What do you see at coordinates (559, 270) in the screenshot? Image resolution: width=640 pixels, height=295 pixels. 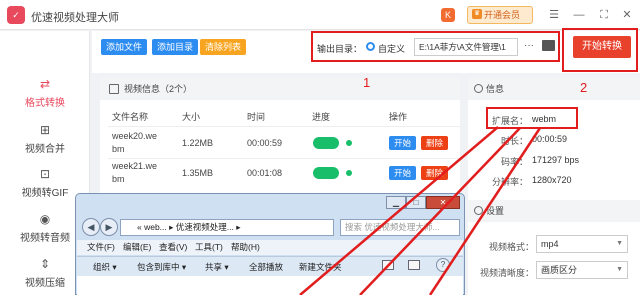 I see `quality-value: 画质区分` at bounding box center [559, 270].